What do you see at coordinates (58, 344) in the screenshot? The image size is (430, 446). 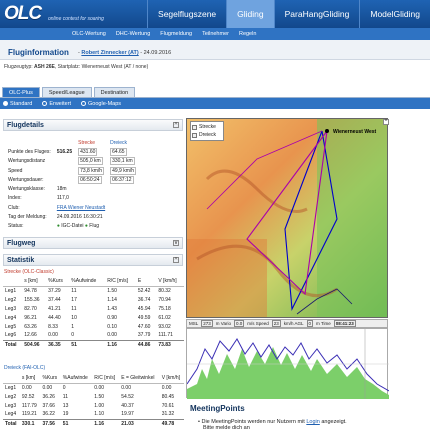 I see `cell-value: 36.35` at bounding box center [58, 344].